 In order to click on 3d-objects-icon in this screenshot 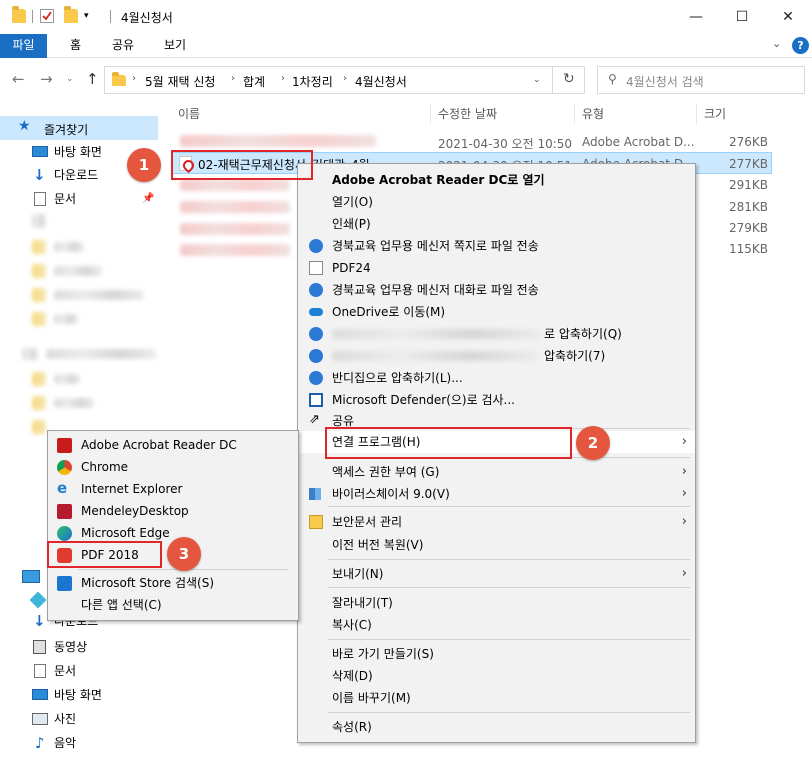, I will do `click(38, 600)`.